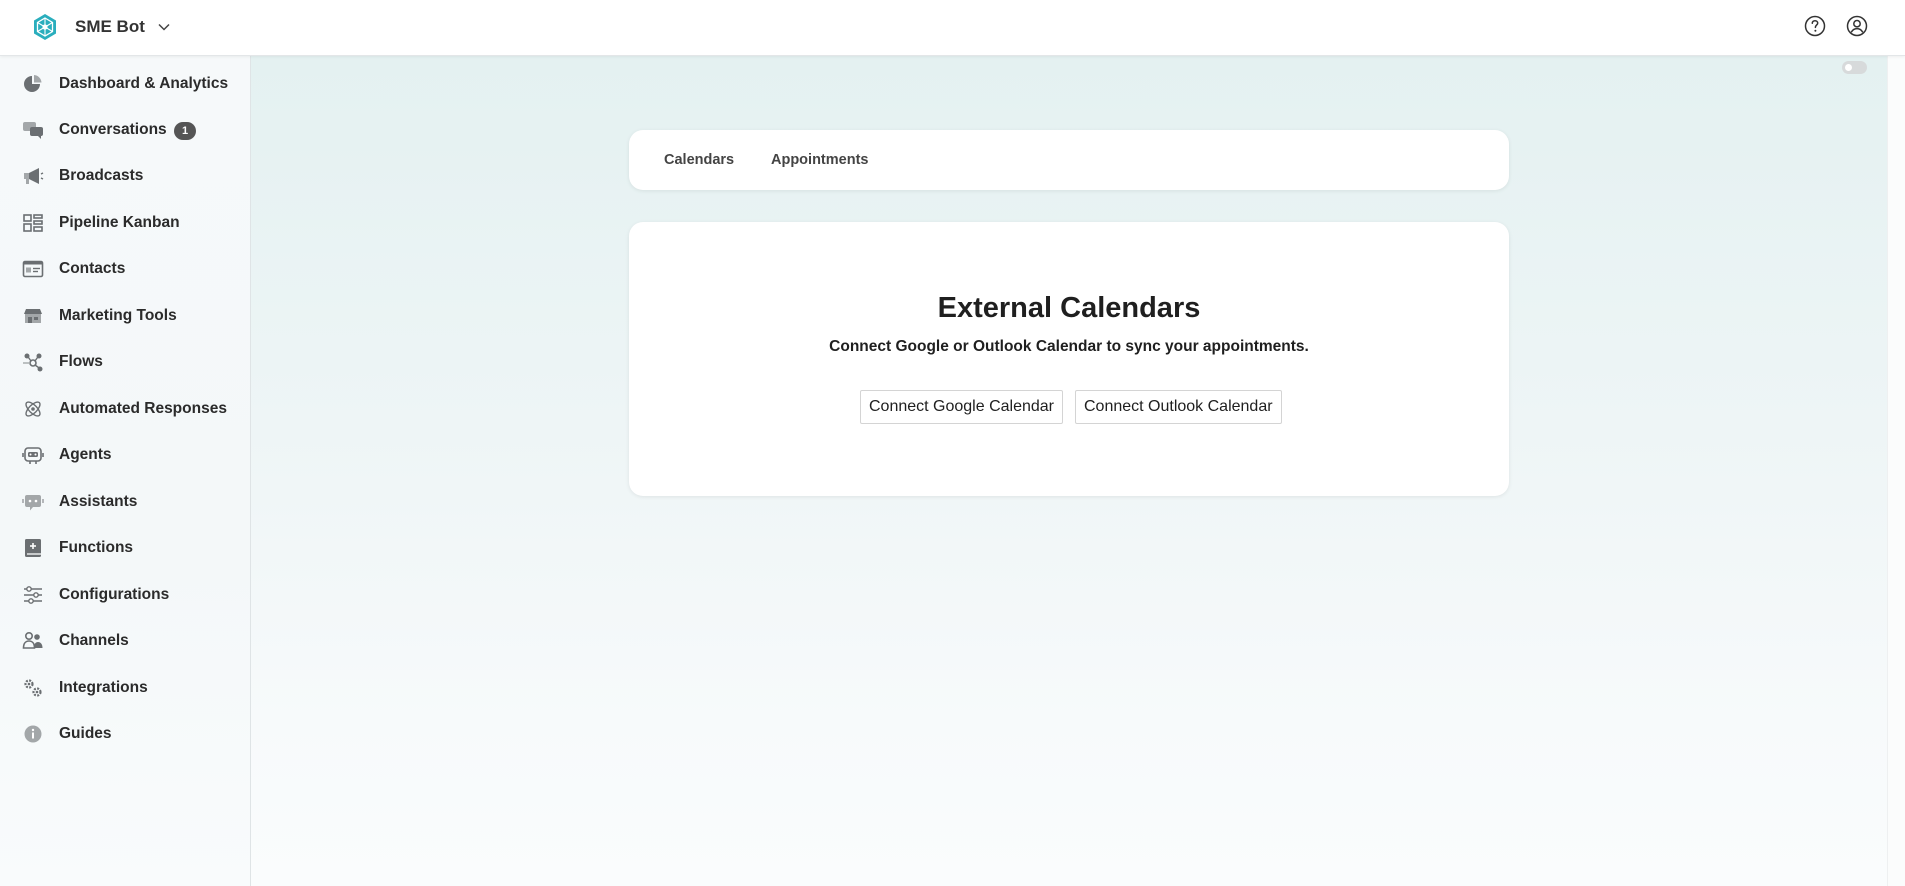  I want to click on sidebar-item-configurations: Configurations, so click(125, 595).